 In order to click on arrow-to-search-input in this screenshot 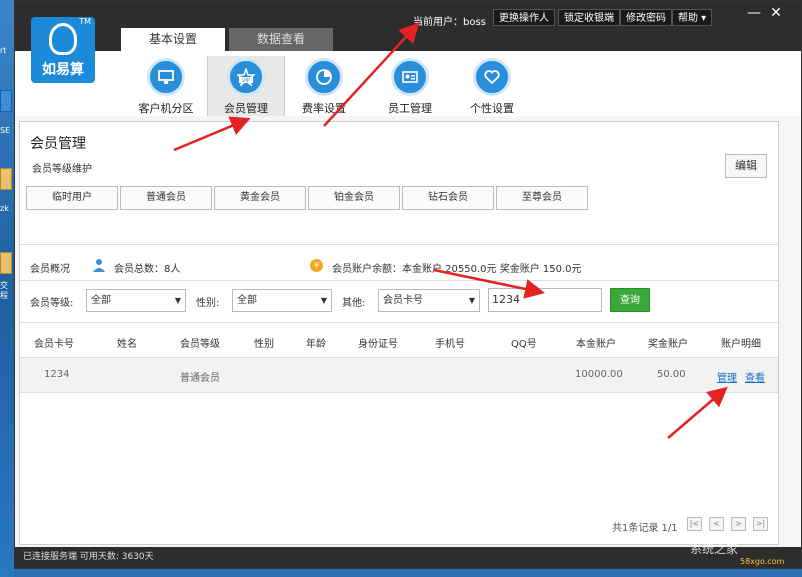, I will do `click(489, 283)`.